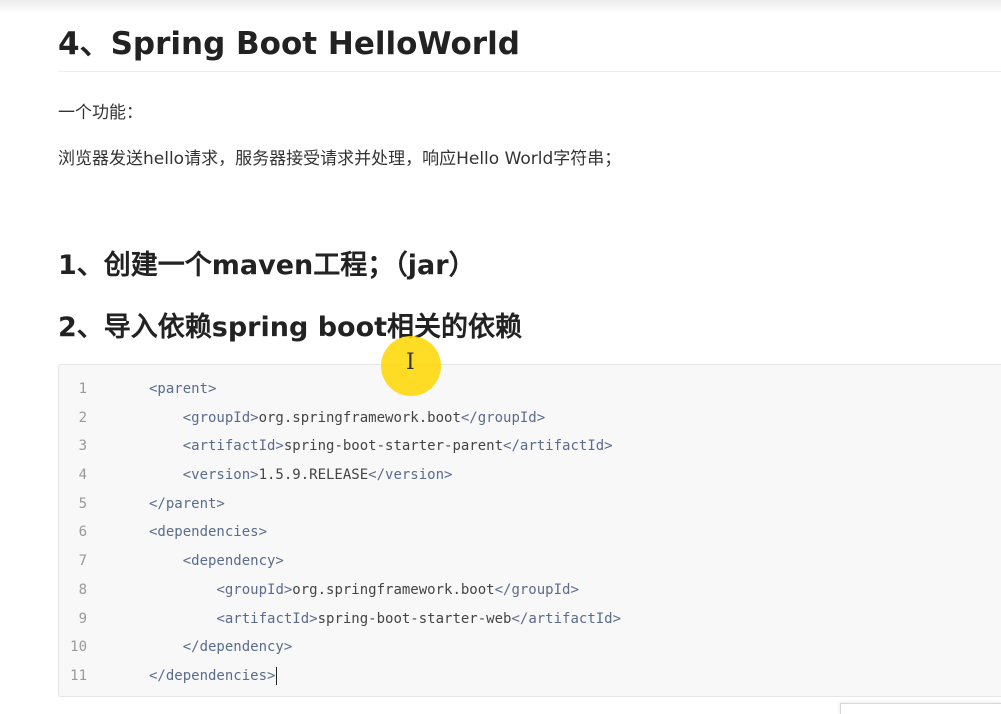 This screenshot has height=714, width=1001. I want to click on top-shadow, so click(500, 7).